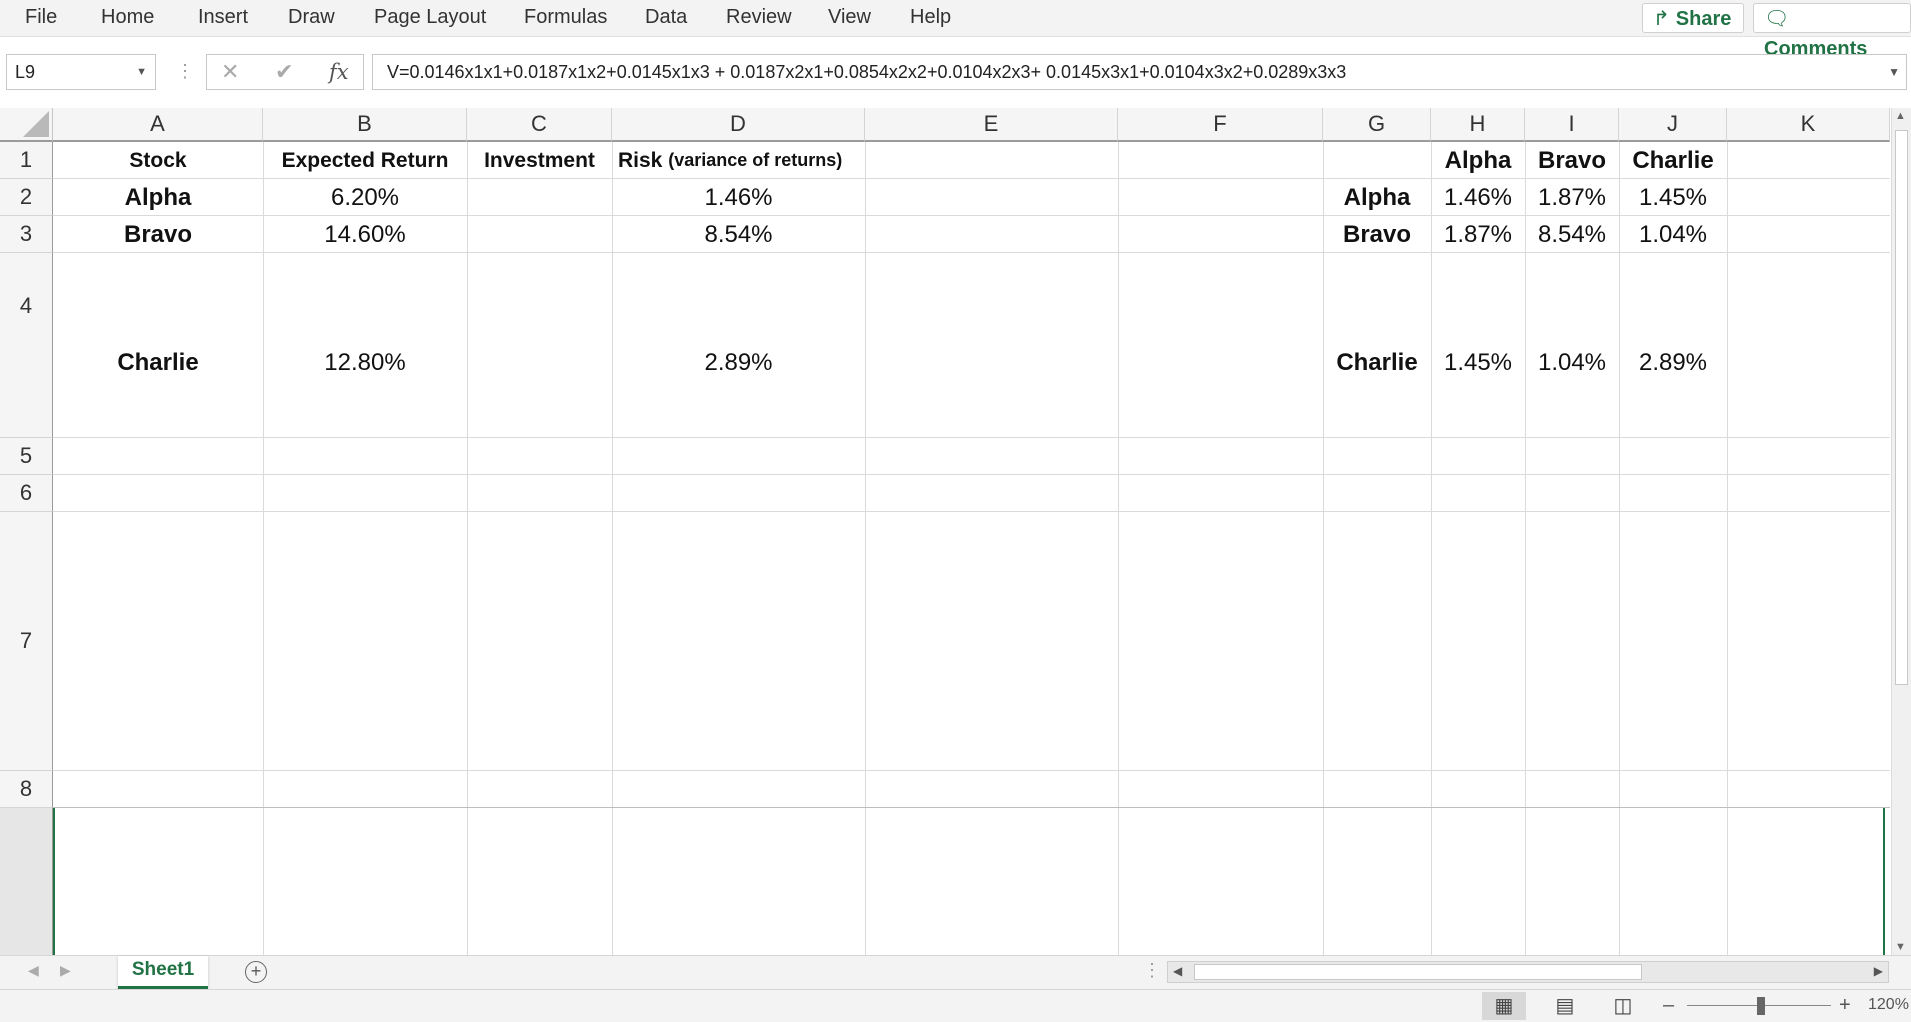  What do you see at coordinates (158, 160) in the screenshot?
I see `header-stock: Stock` at bounding box center [158, 160].